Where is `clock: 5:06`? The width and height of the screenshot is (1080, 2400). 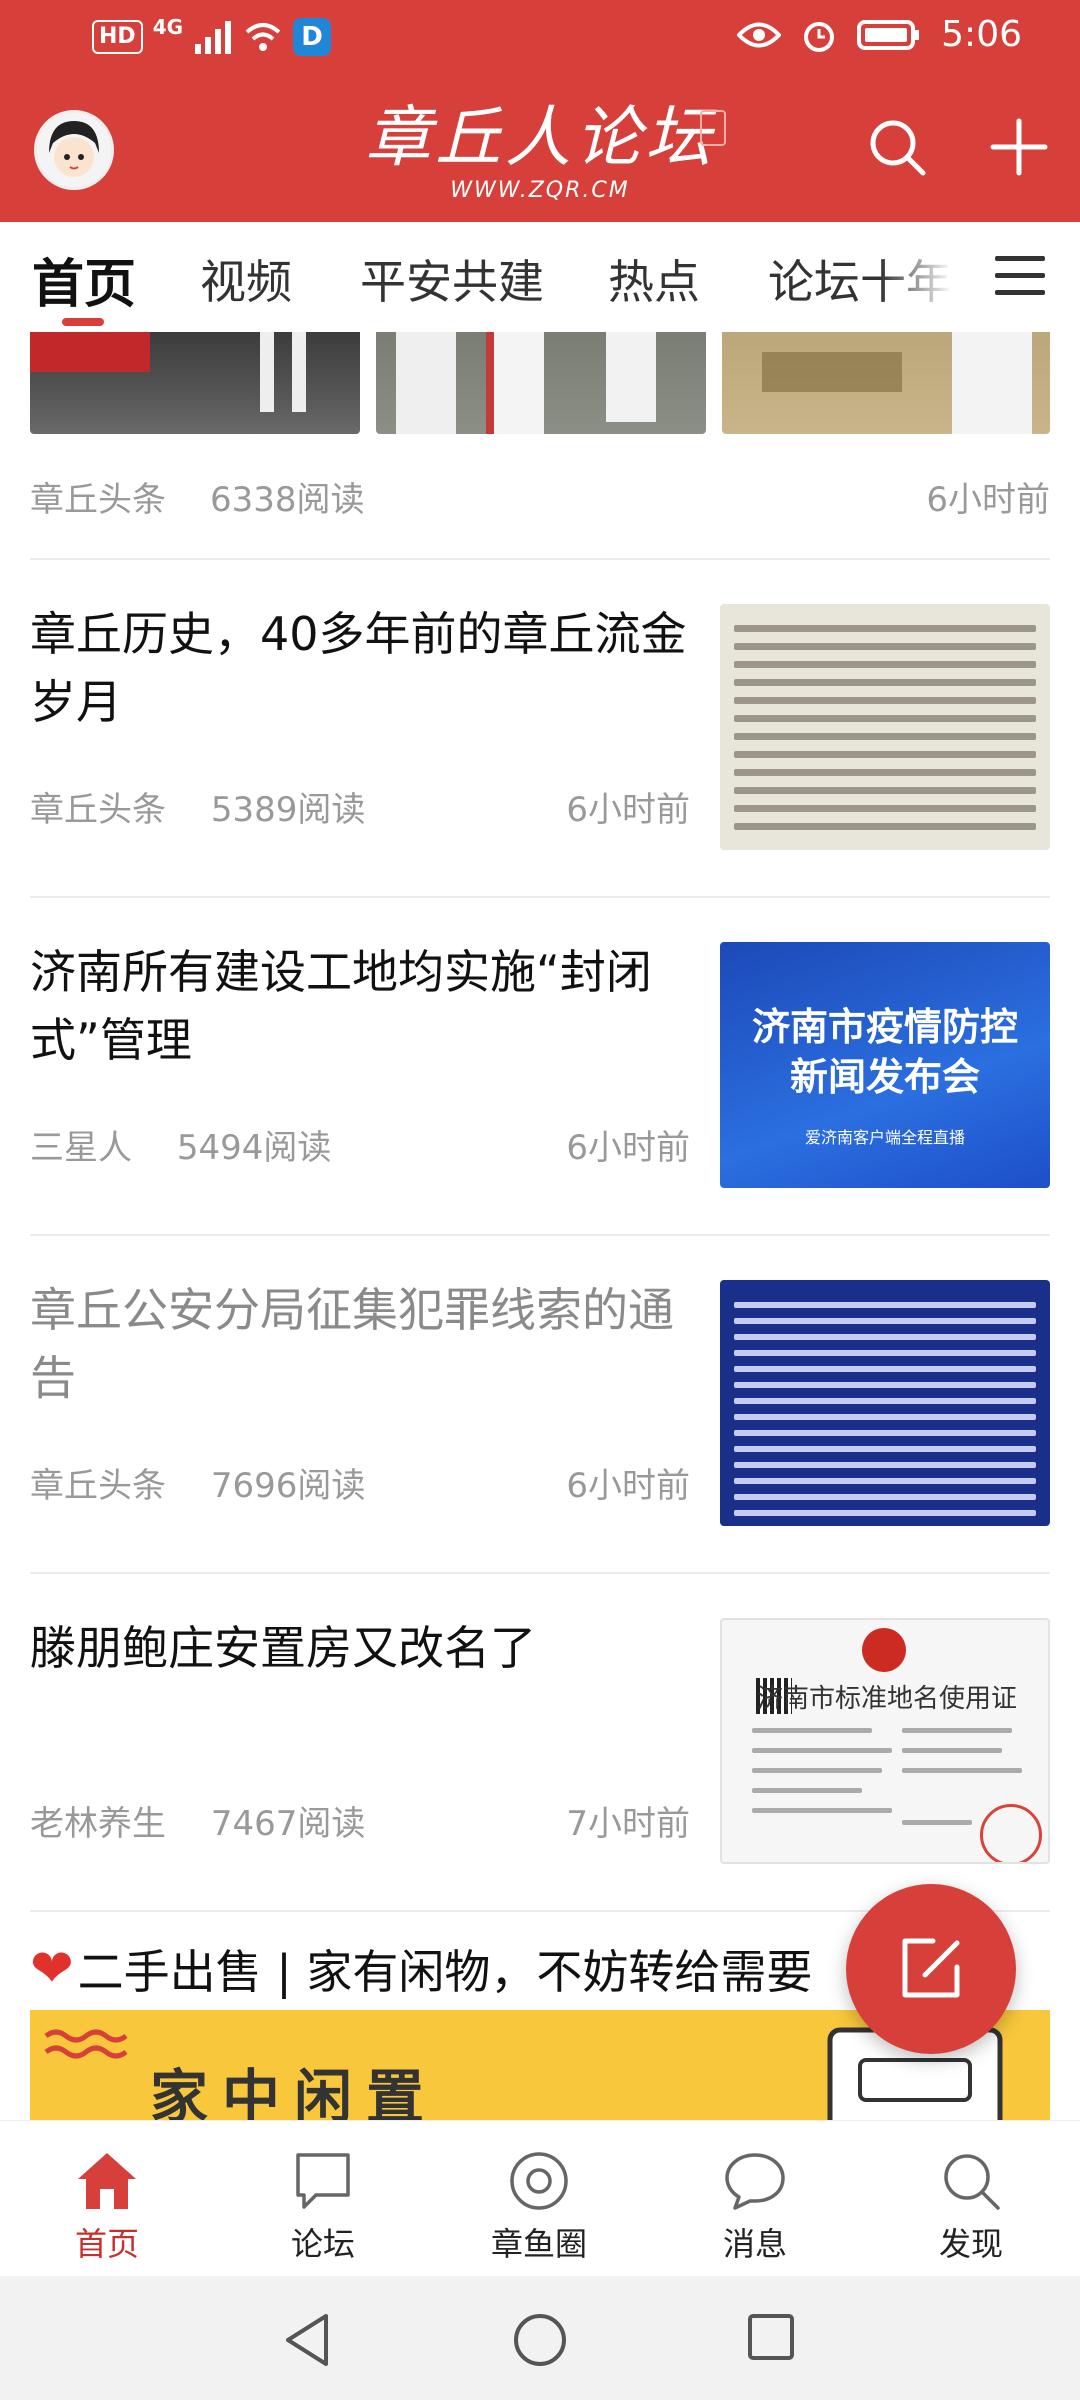 clock: 5:06 is located at coordinates (981, 34).